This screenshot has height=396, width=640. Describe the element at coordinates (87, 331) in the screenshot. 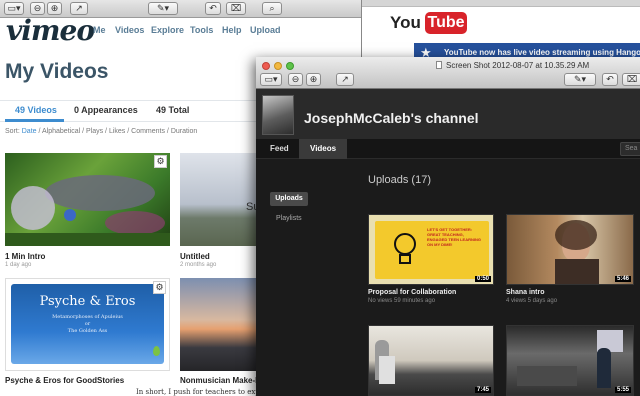

I see `slide-line: The Golden Ass` at that location.